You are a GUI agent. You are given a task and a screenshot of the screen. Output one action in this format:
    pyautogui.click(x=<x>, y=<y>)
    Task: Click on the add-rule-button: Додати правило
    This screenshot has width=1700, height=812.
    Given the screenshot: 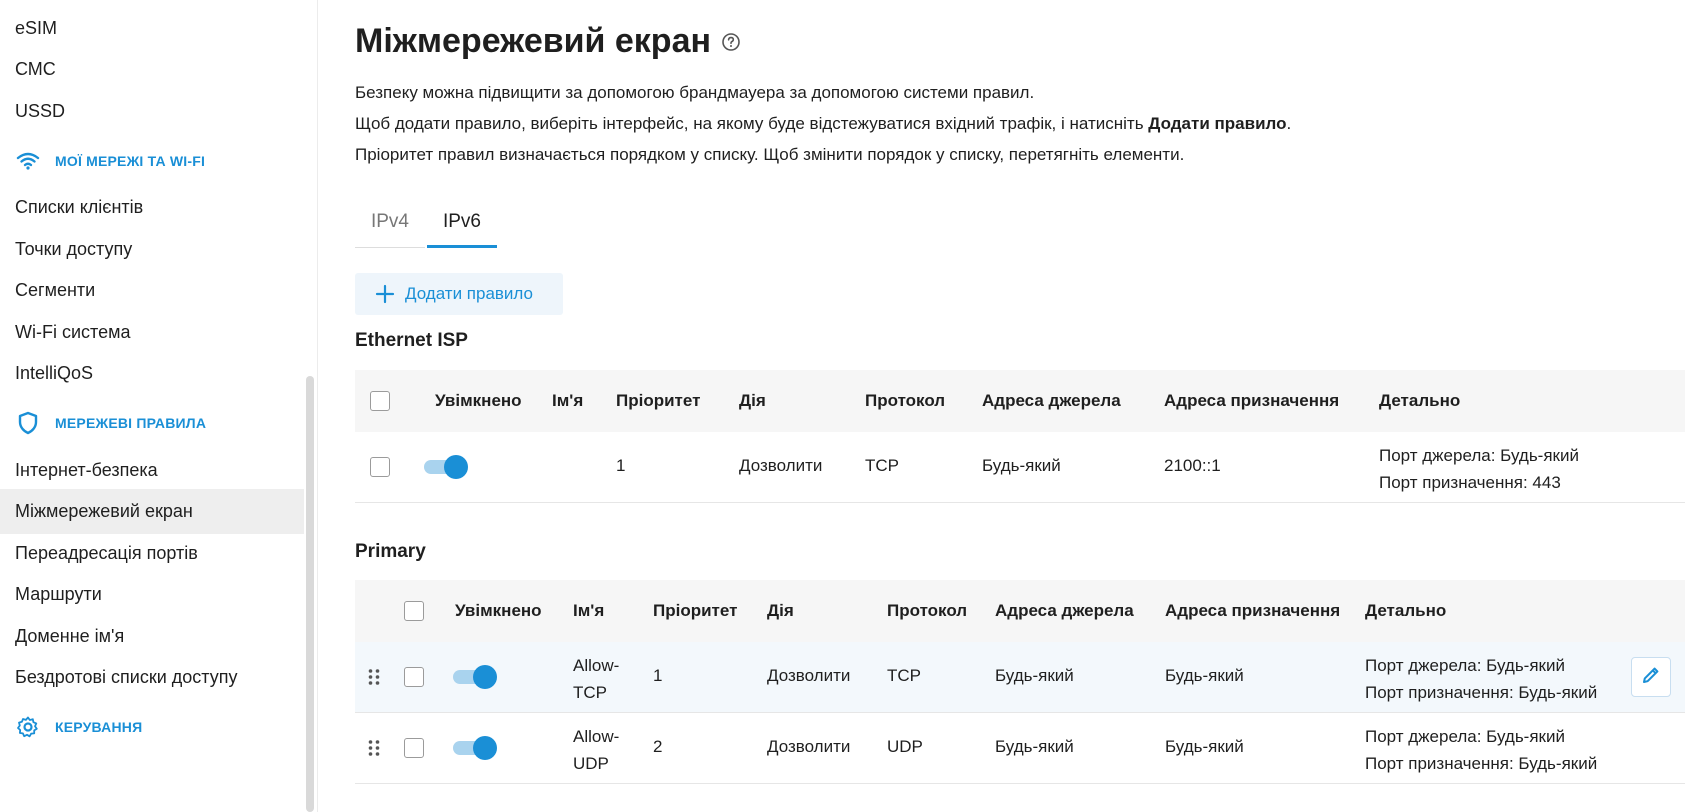 What is the action you would take?
    pyautogui.click(x=459, y=294)
    